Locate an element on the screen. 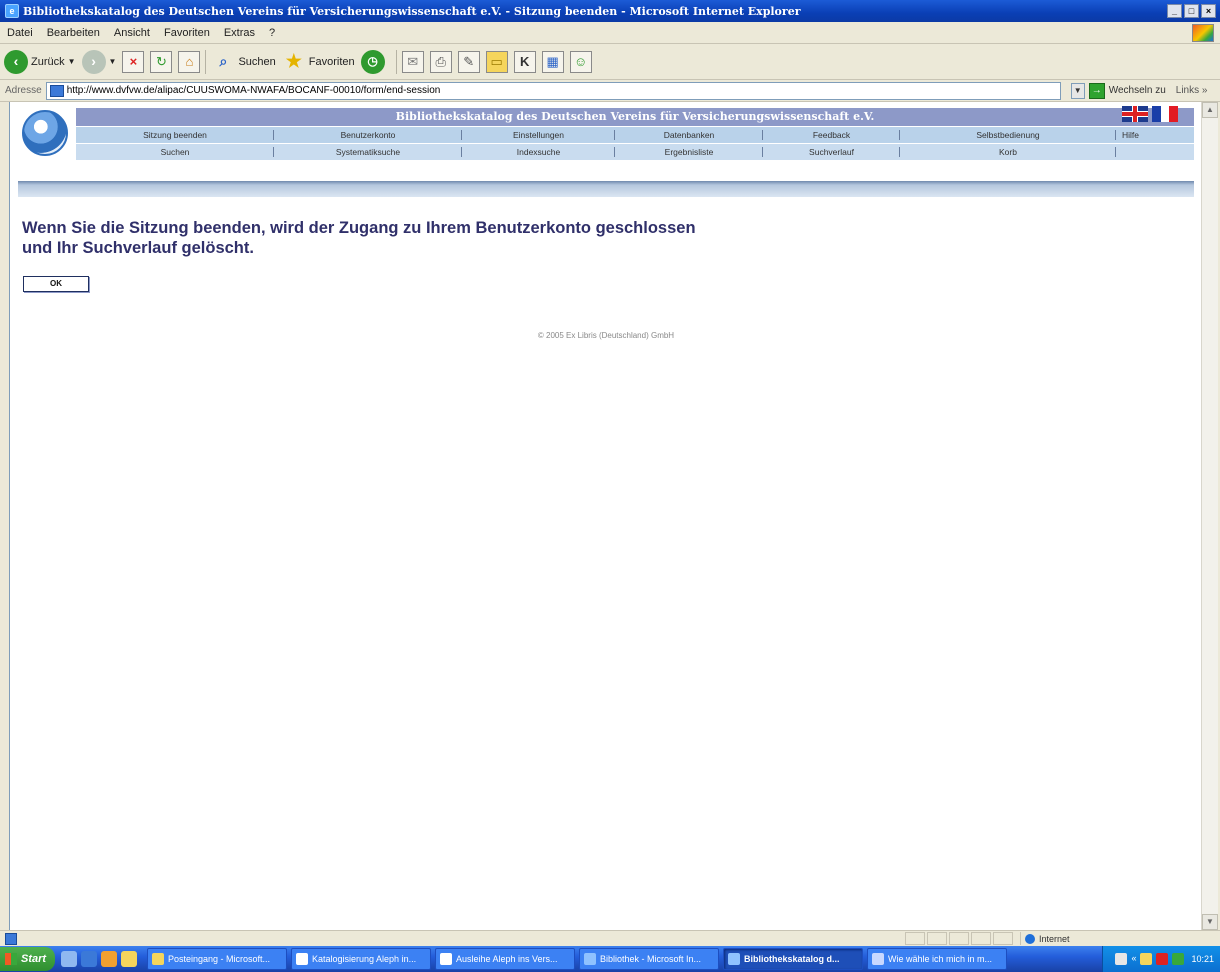 The height and width of the screenshot is (972, 1220). nav-suchen: Suchen is located at coordinates (175, 152).